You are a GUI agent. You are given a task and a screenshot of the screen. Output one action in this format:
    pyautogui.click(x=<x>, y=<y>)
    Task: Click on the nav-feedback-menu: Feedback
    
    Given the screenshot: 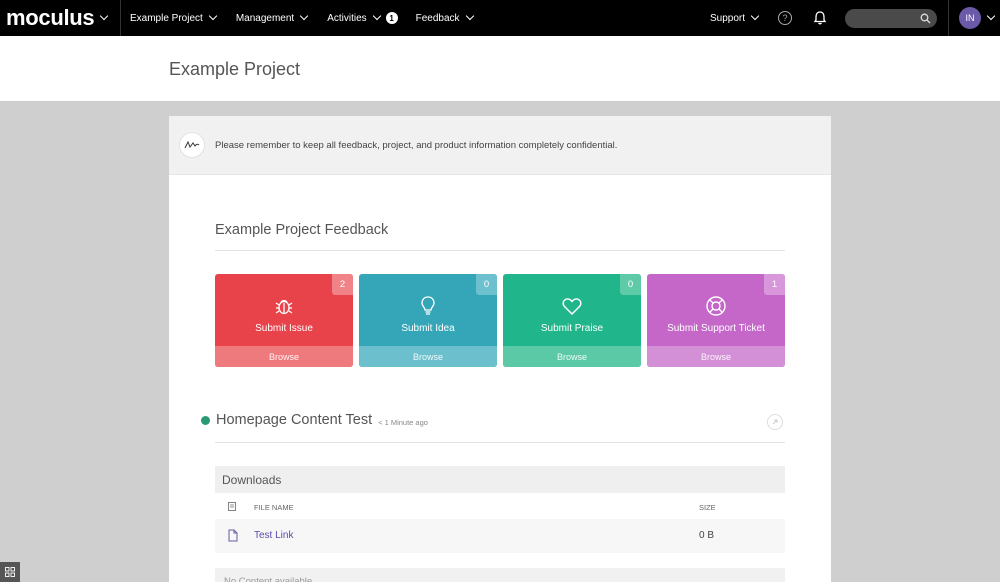 What is the action you would take?
    pyautogui.click(x=444, y=18)
    